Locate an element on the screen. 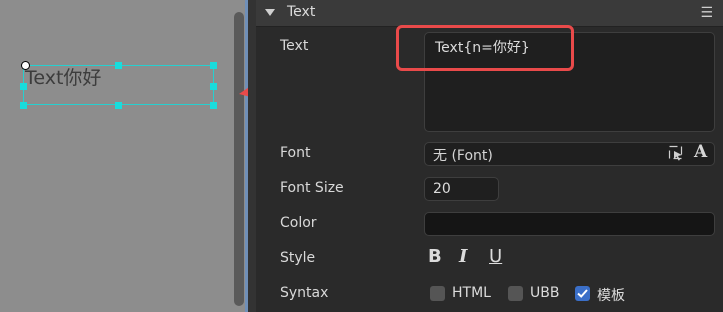 The width and height of the screenshot is (723, 312). font-value: 无 (Font) is located at coordinates (463, 156).